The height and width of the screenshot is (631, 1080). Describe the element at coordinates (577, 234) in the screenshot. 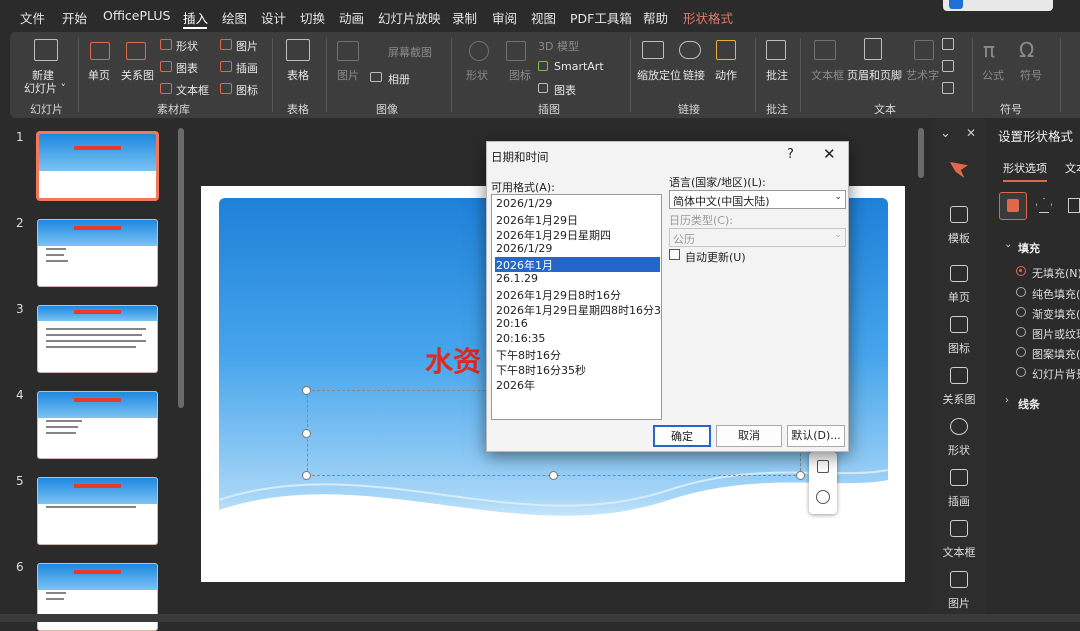

I see `format-option: 2026年1月29日星期四` at that location.